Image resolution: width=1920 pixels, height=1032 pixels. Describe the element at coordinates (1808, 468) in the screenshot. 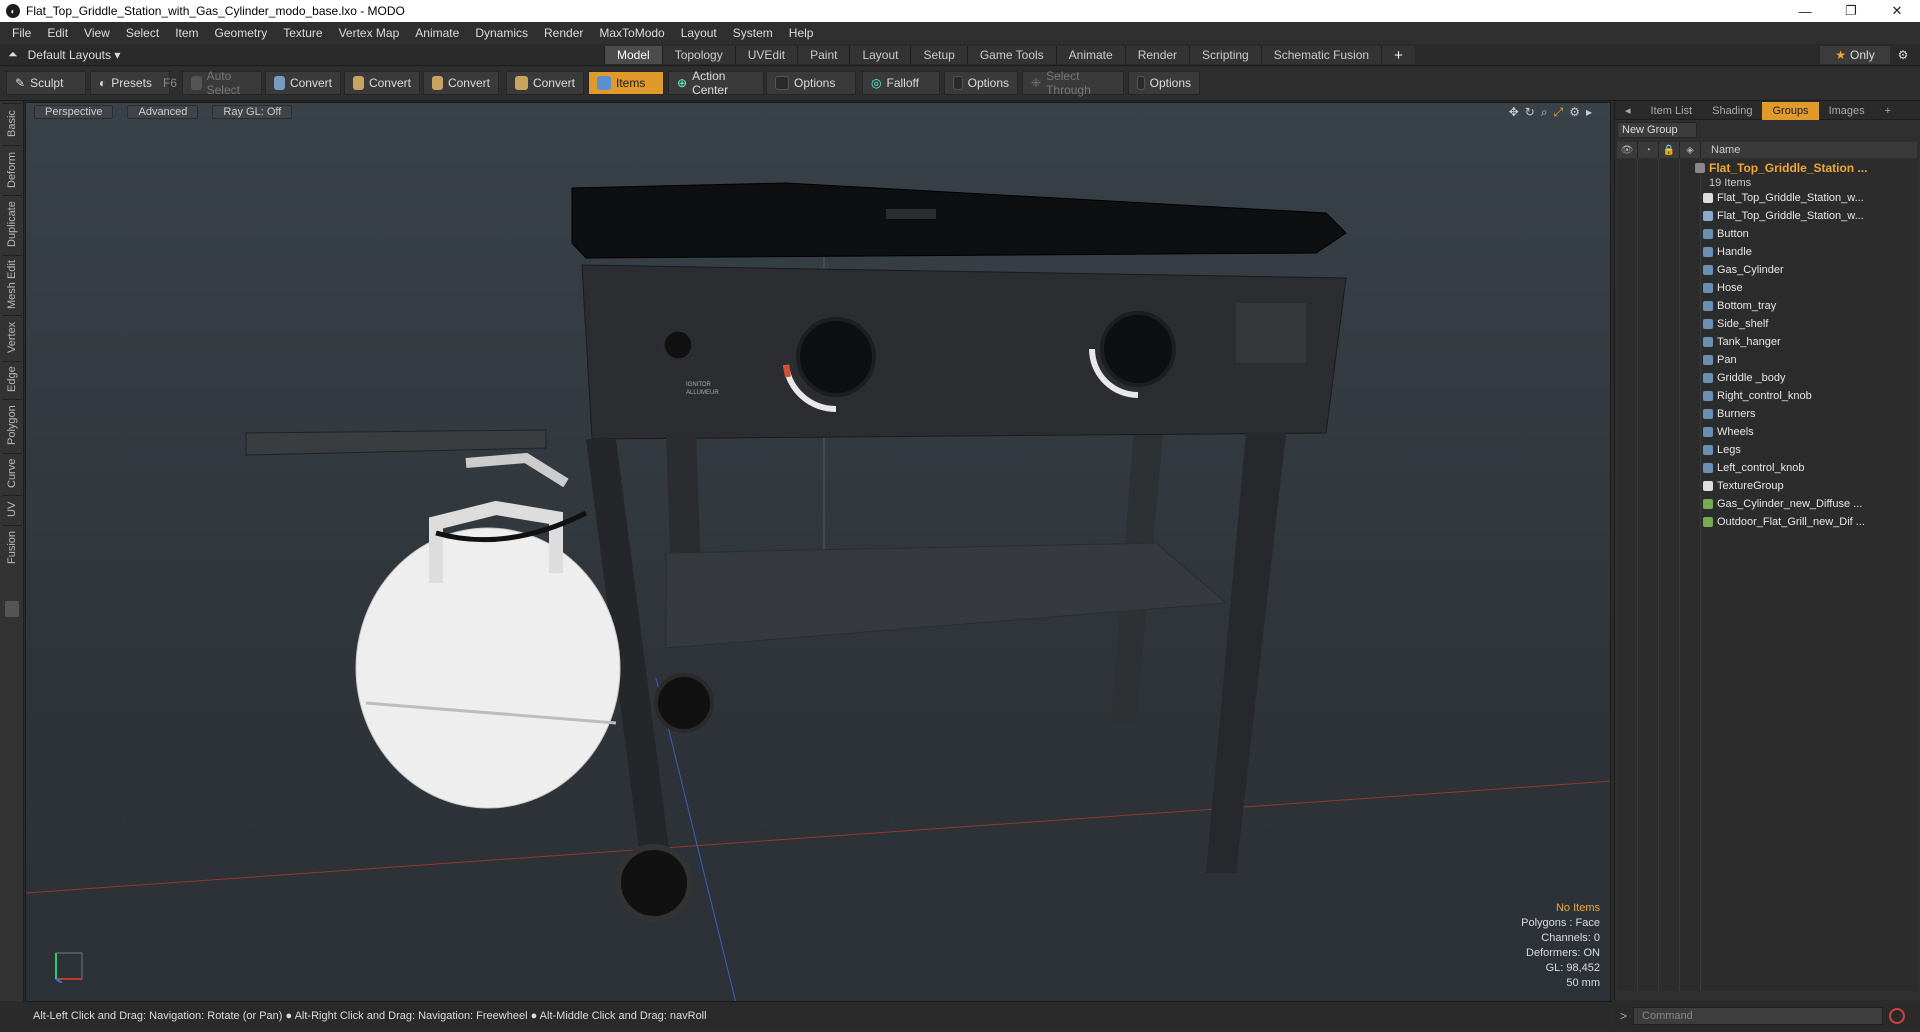

I see `list-item: Left_control_knob` at that location.